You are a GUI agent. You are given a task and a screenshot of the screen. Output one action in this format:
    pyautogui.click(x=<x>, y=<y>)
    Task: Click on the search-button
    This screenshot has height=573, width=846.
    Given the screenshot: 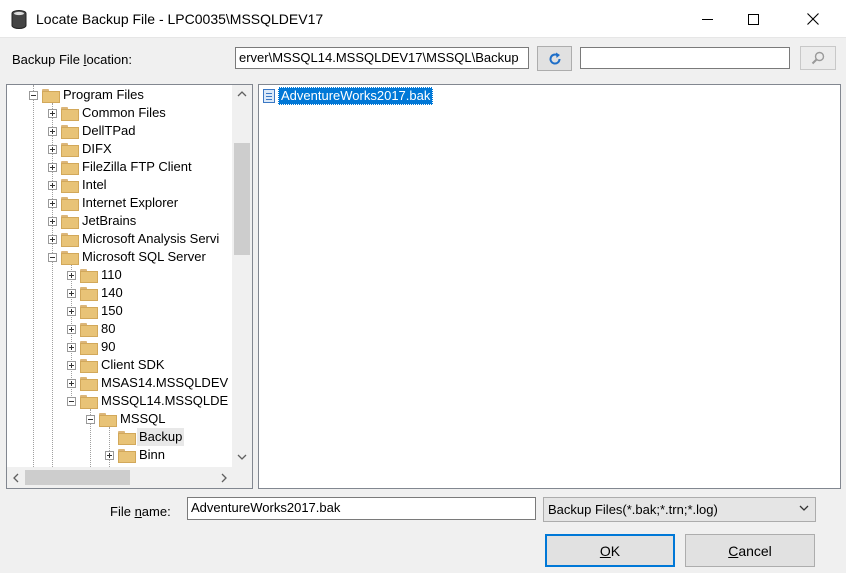 What is the action you would take?
    pyautogui.click(x=818, y=58)
    